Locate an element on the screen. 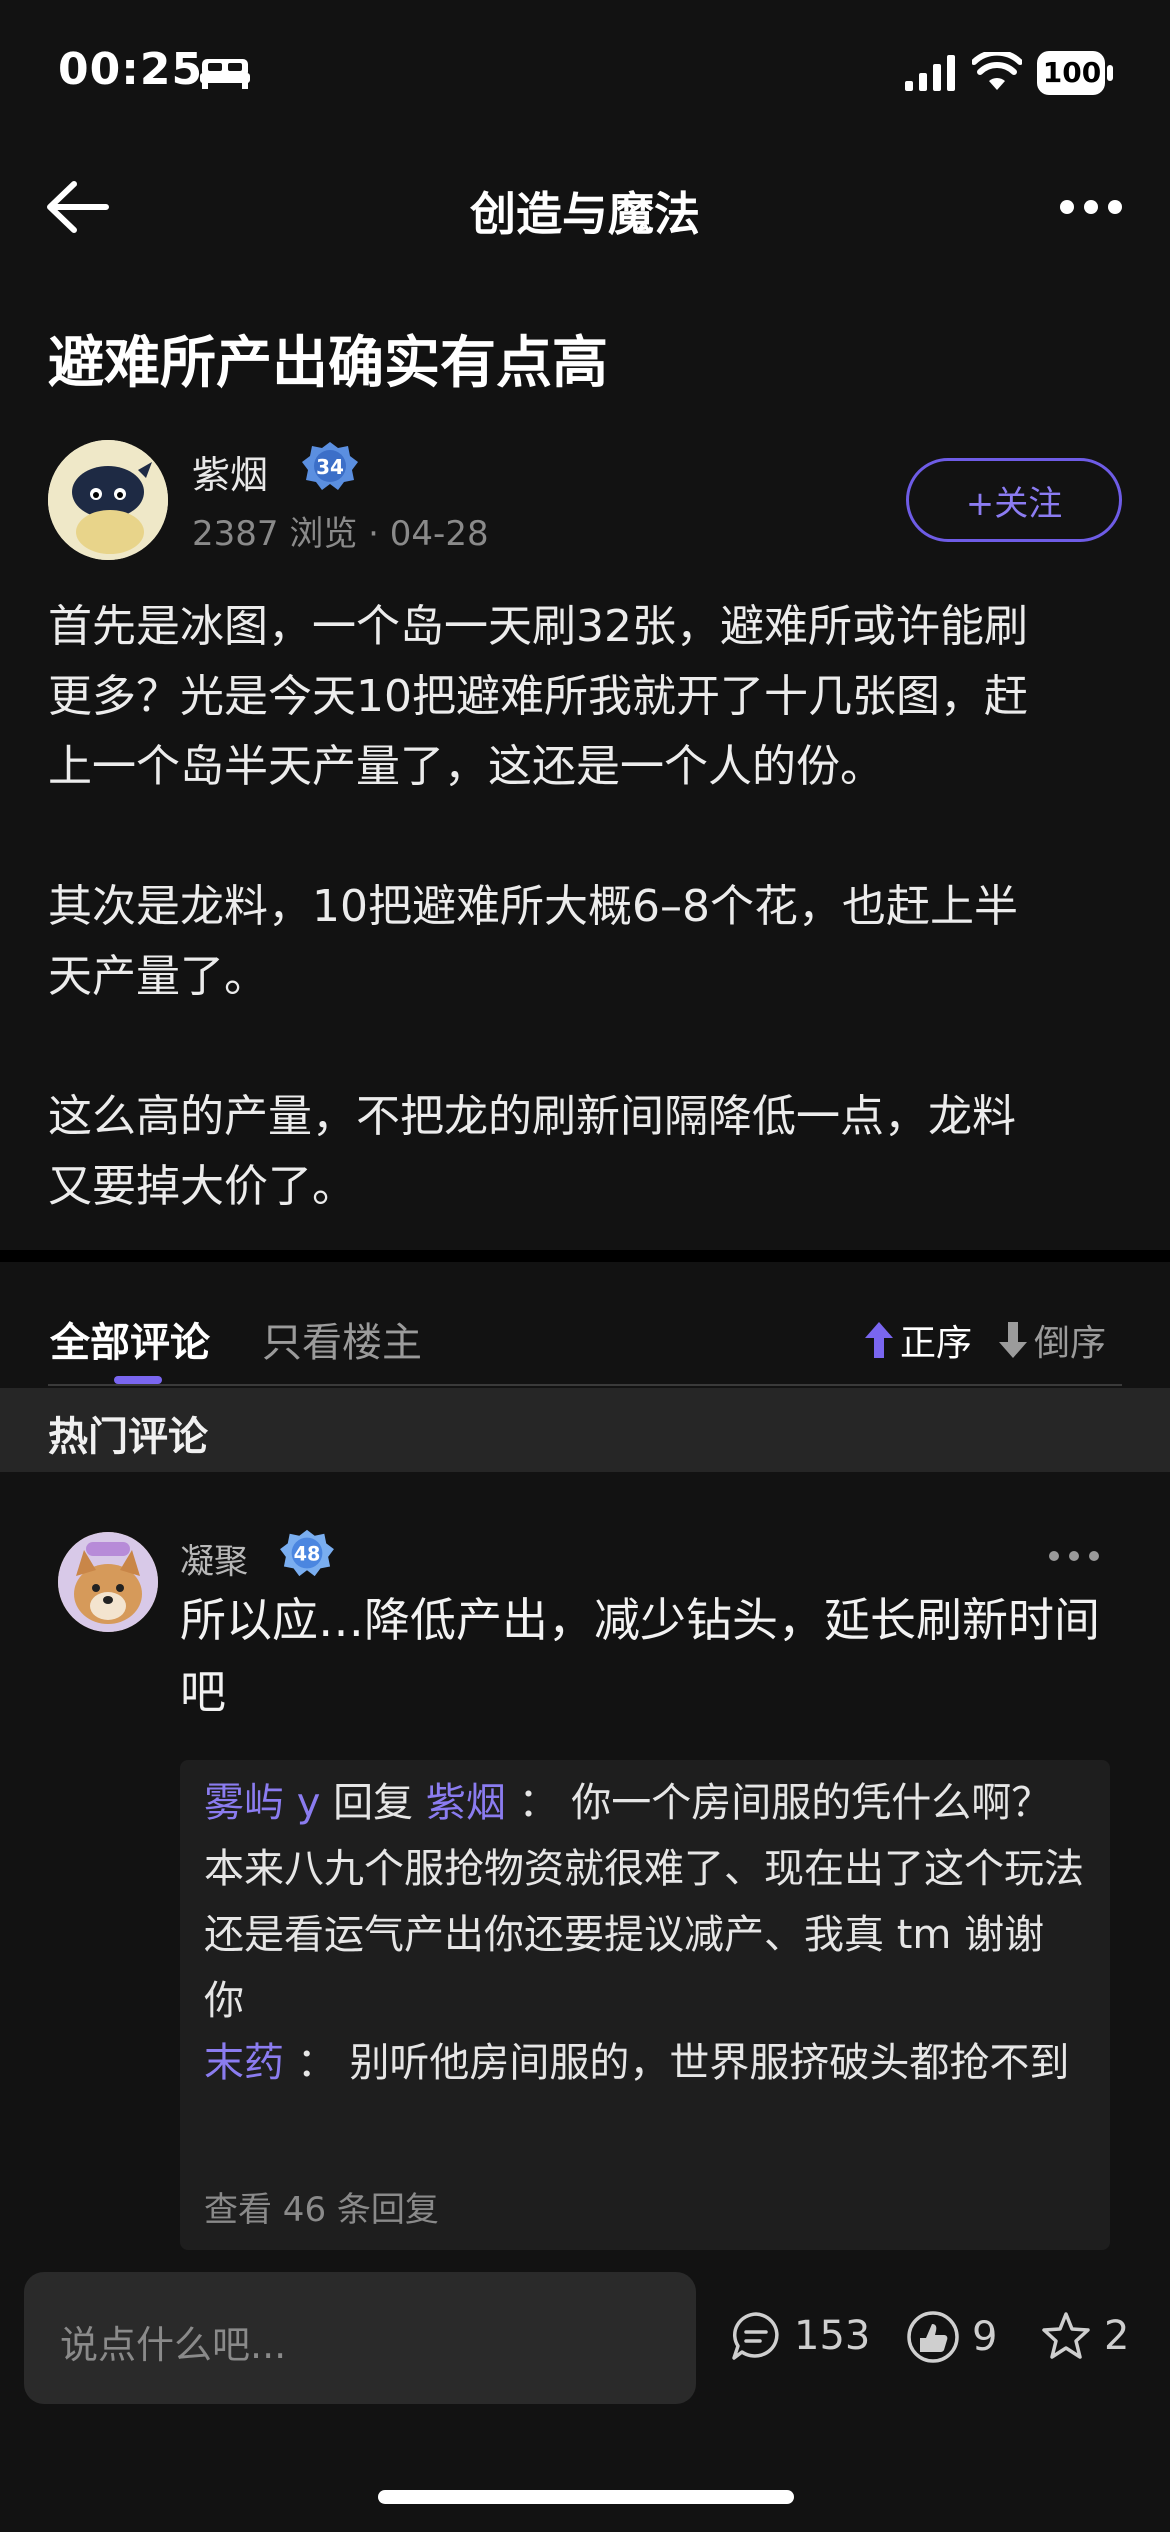 The height and width of the screenshot is (2532, 1170). author-name: 紫烟 is located at coordinates (230, 471).